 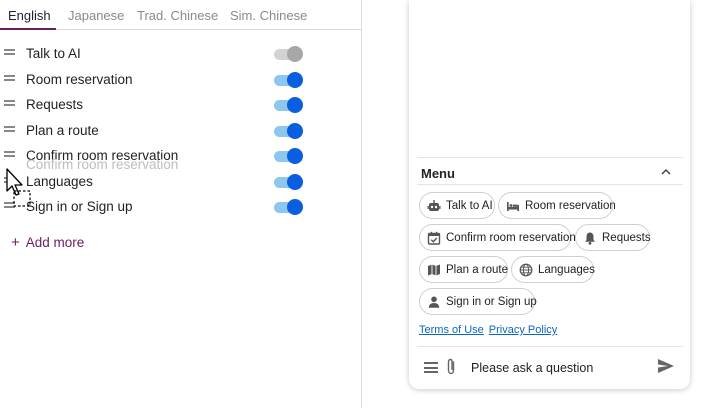 I want to click on terms-of-use-link: Terms of Use, so click(x=451, y=330).